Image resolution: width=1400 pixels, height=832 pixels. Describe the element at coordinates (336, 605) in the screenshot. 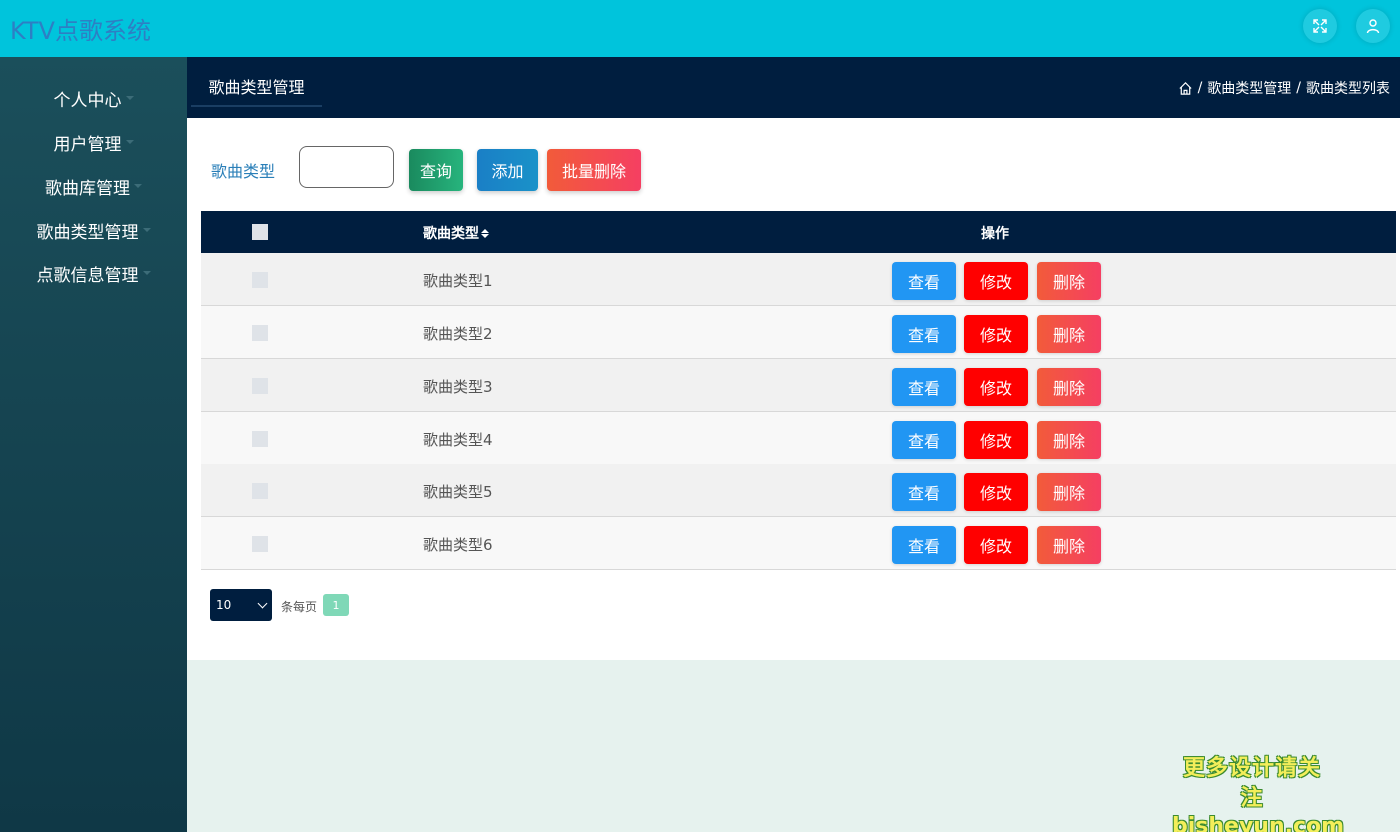

I see `page-number-button: 1` at that location.